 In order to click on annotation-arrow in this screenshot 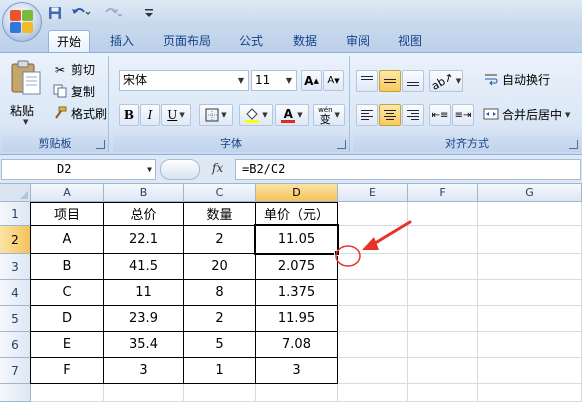, I will do `click(391, 233)`.